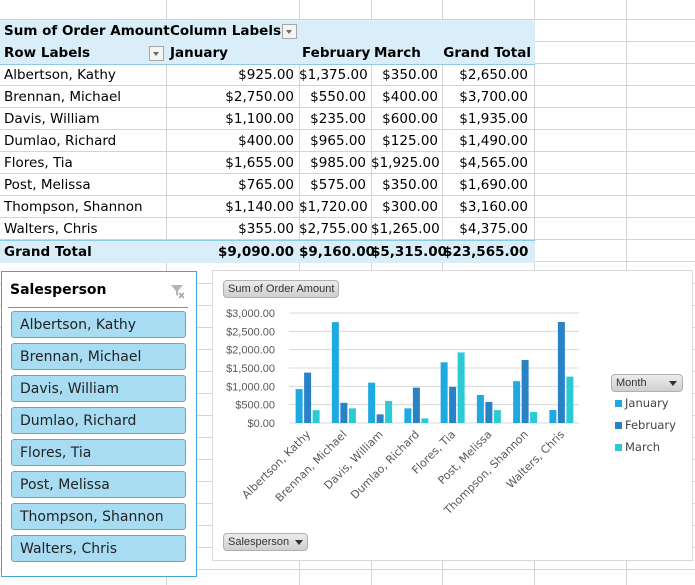  I want to click on value-cell: $1,490.00, so click(493, 141).